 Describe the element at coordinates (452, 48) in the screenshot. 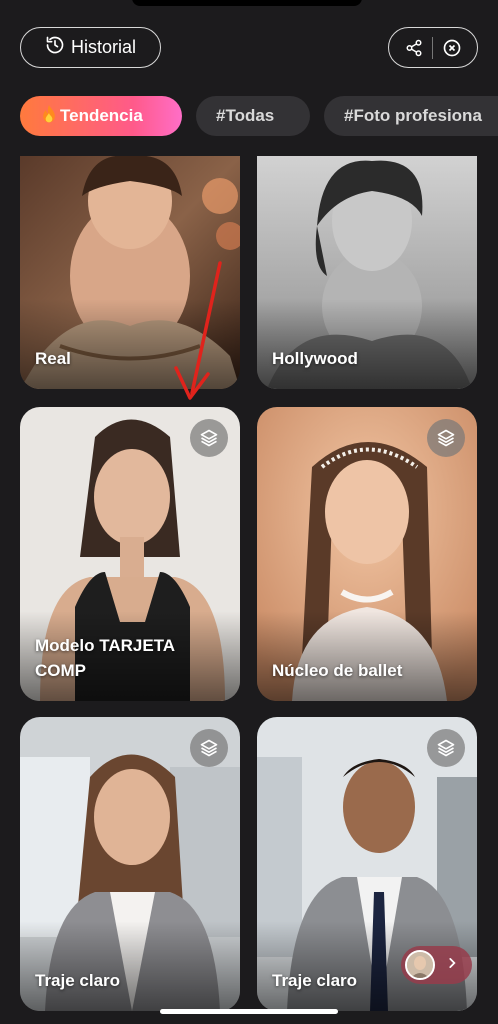

I see `close-circle-icon` at that location.